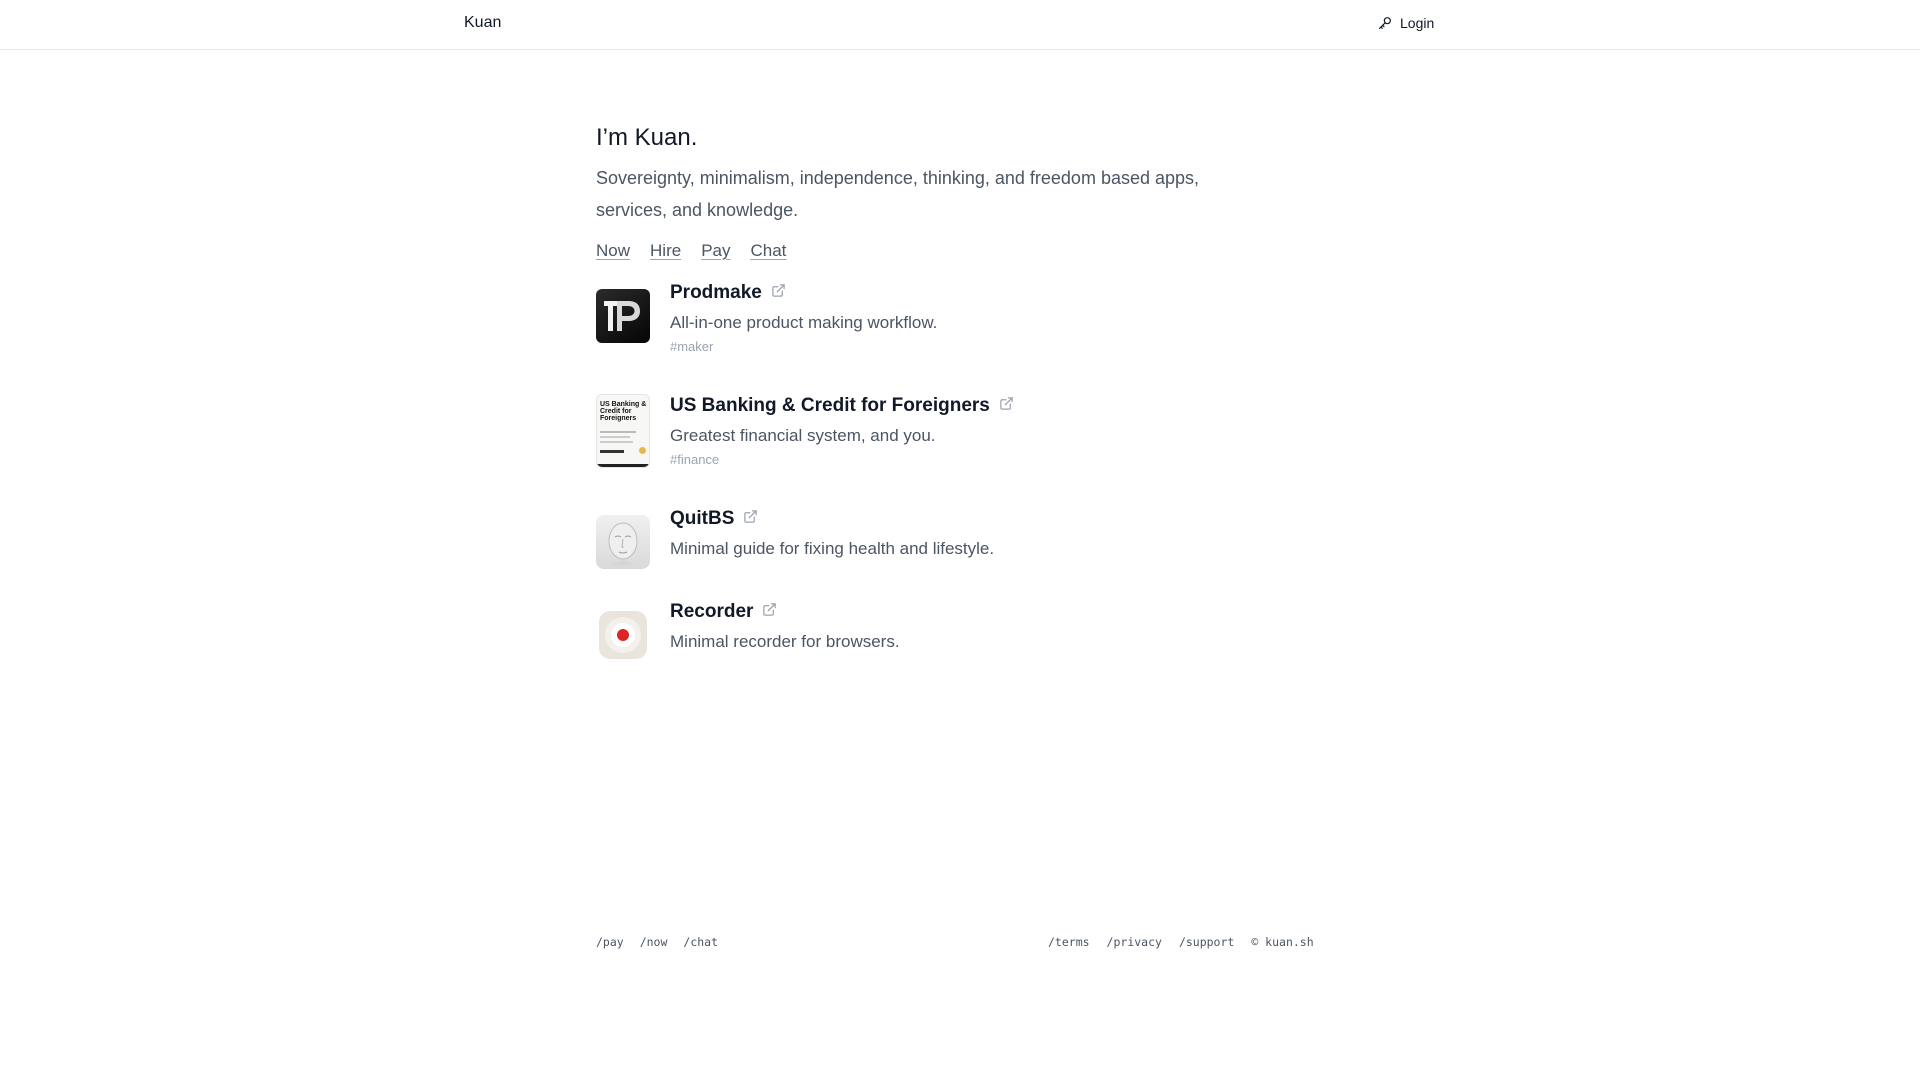  I want to click on login-label: Login, so click(1417, 23).